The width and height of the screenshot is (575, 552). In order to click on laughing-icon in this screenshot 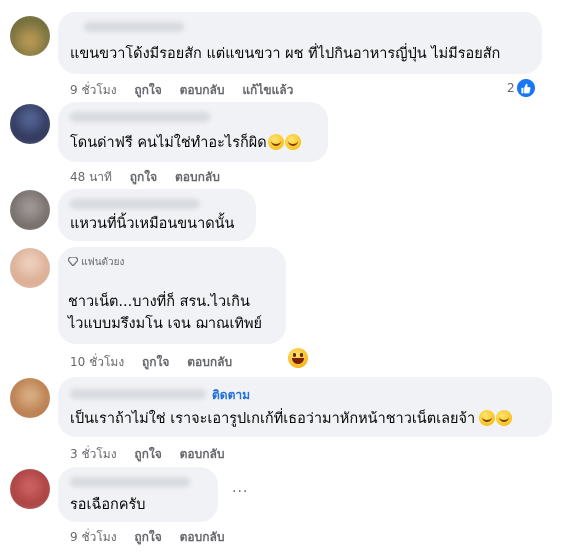, I will do `click(298, 358)`.